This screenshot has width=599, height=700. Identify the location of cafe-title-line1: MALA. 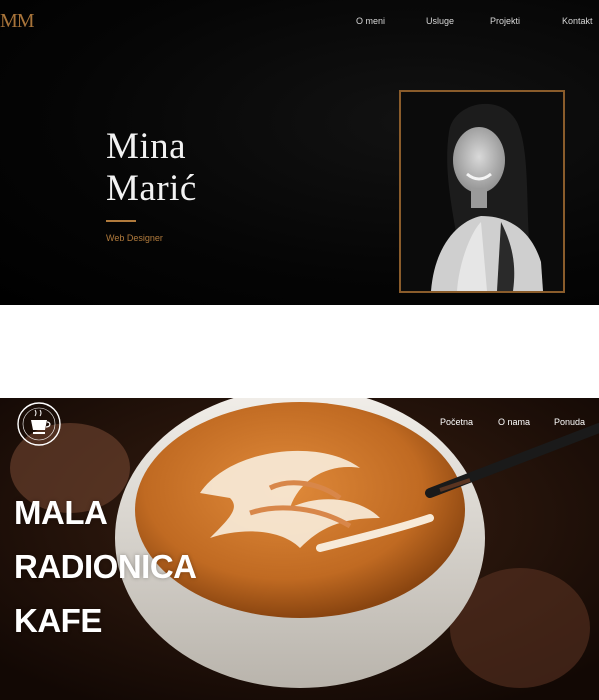
(61, 512).